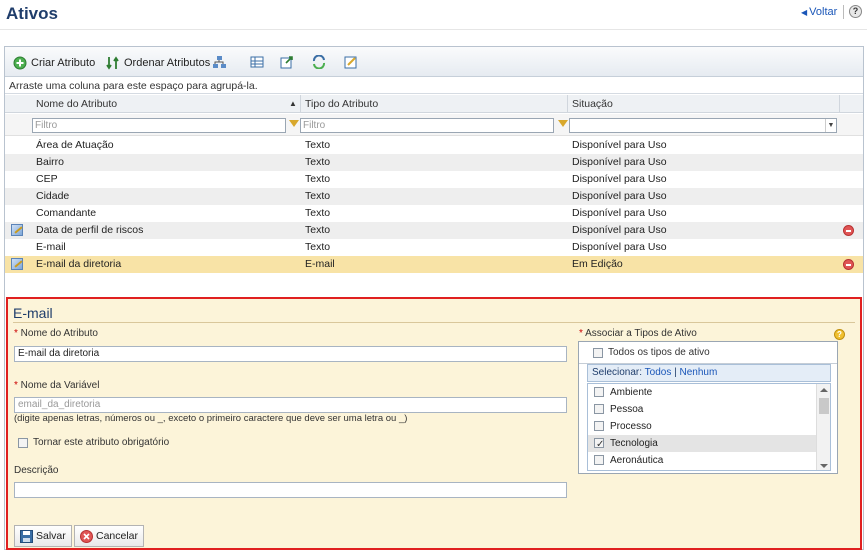 The height and width of the screenshot is (550, 867). Describe the element at coordinates (79, 264) in the screenshot. I see `cell-name: E-mail da diretoria` at that location.